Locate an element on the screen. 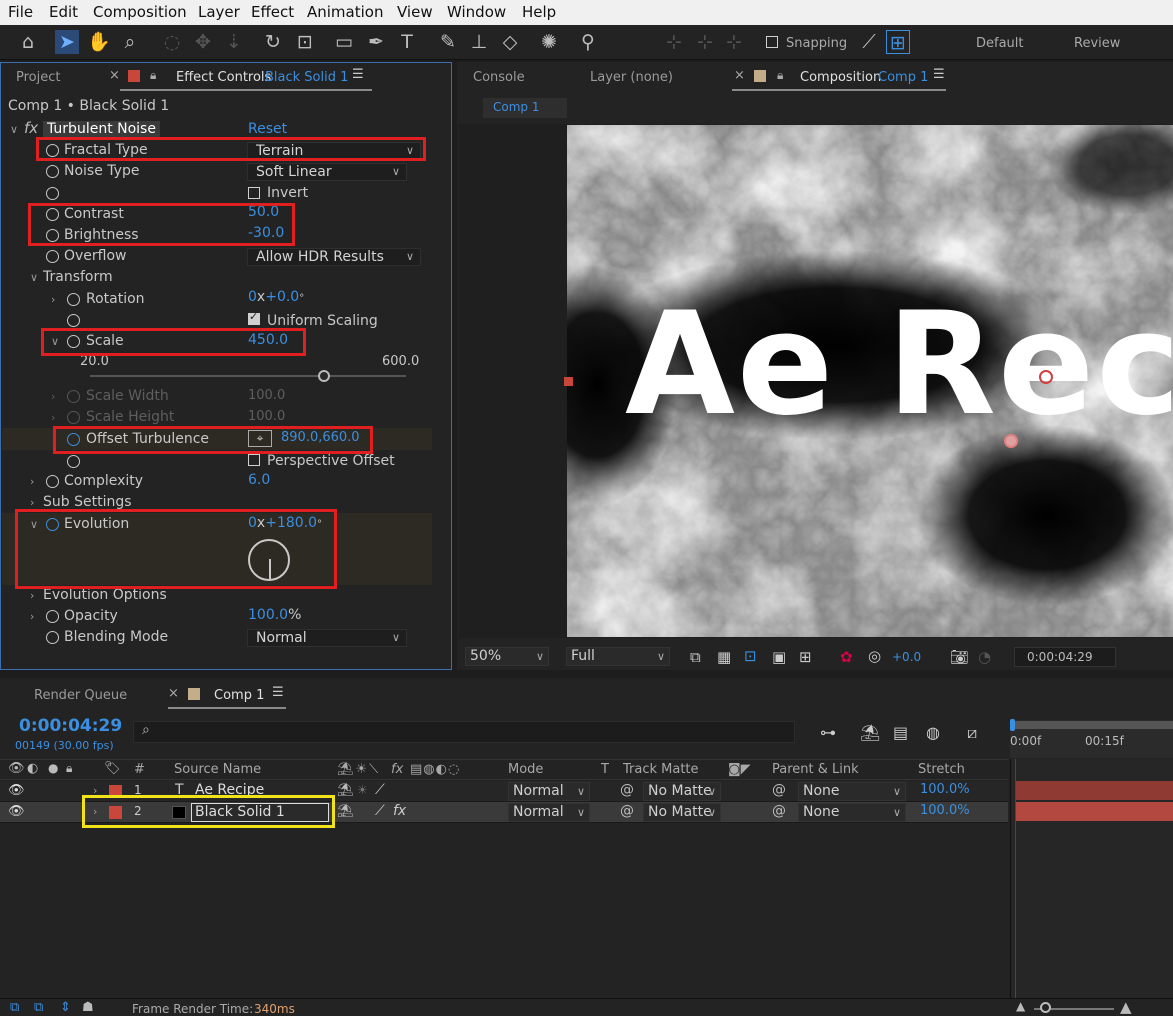 This screenshot has width=1173, height=1016. quality-switch-icon: ⟋ is located at coordinates (380, 790).